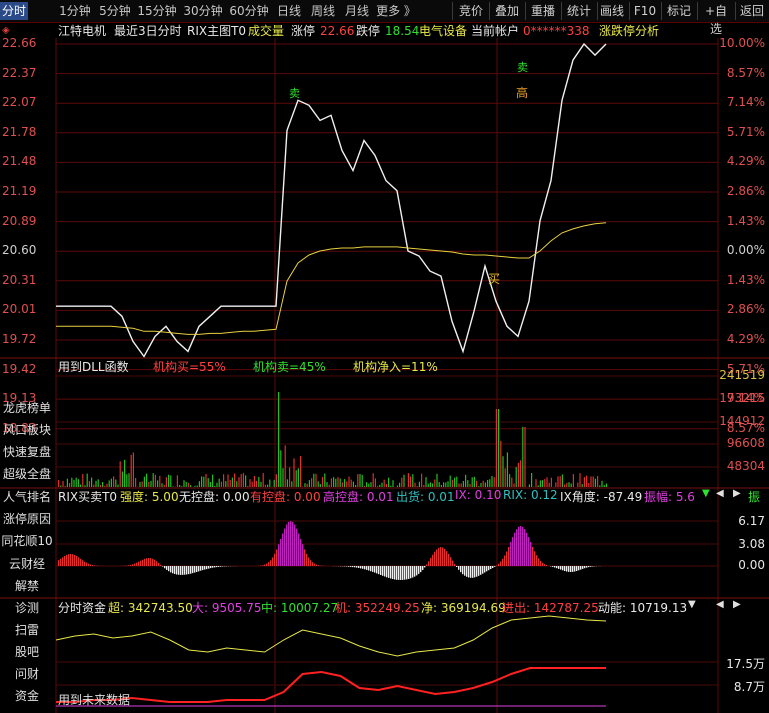 This screenshot has height=713, width=769. Describe the element at coordinates (27, 608) in the screenshot. I see `sidebar-item-diagnose: 诊测` at that location.